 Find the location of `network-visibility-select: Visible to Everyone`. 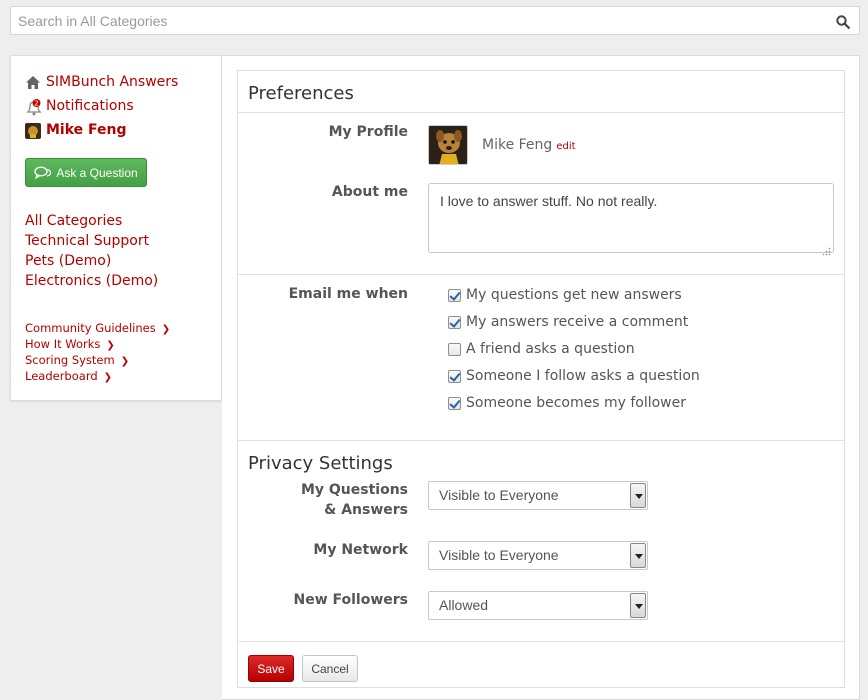

network-visibility-select: Visible to Everyone is located at coordinates (538, 555).